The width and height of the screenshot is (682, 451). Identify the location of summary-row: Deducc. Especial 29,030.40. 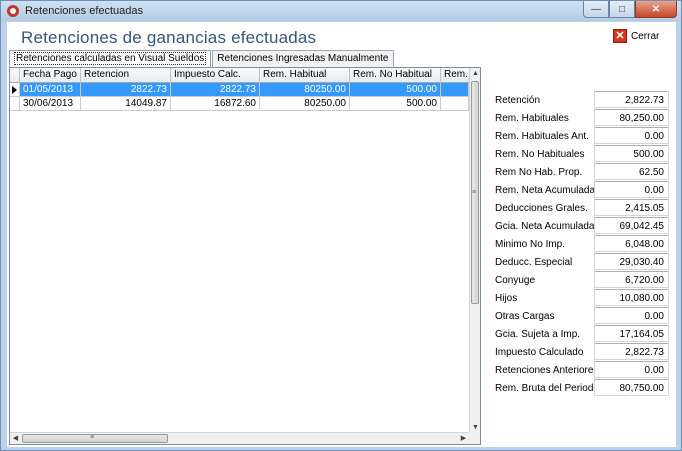
(583, 262).